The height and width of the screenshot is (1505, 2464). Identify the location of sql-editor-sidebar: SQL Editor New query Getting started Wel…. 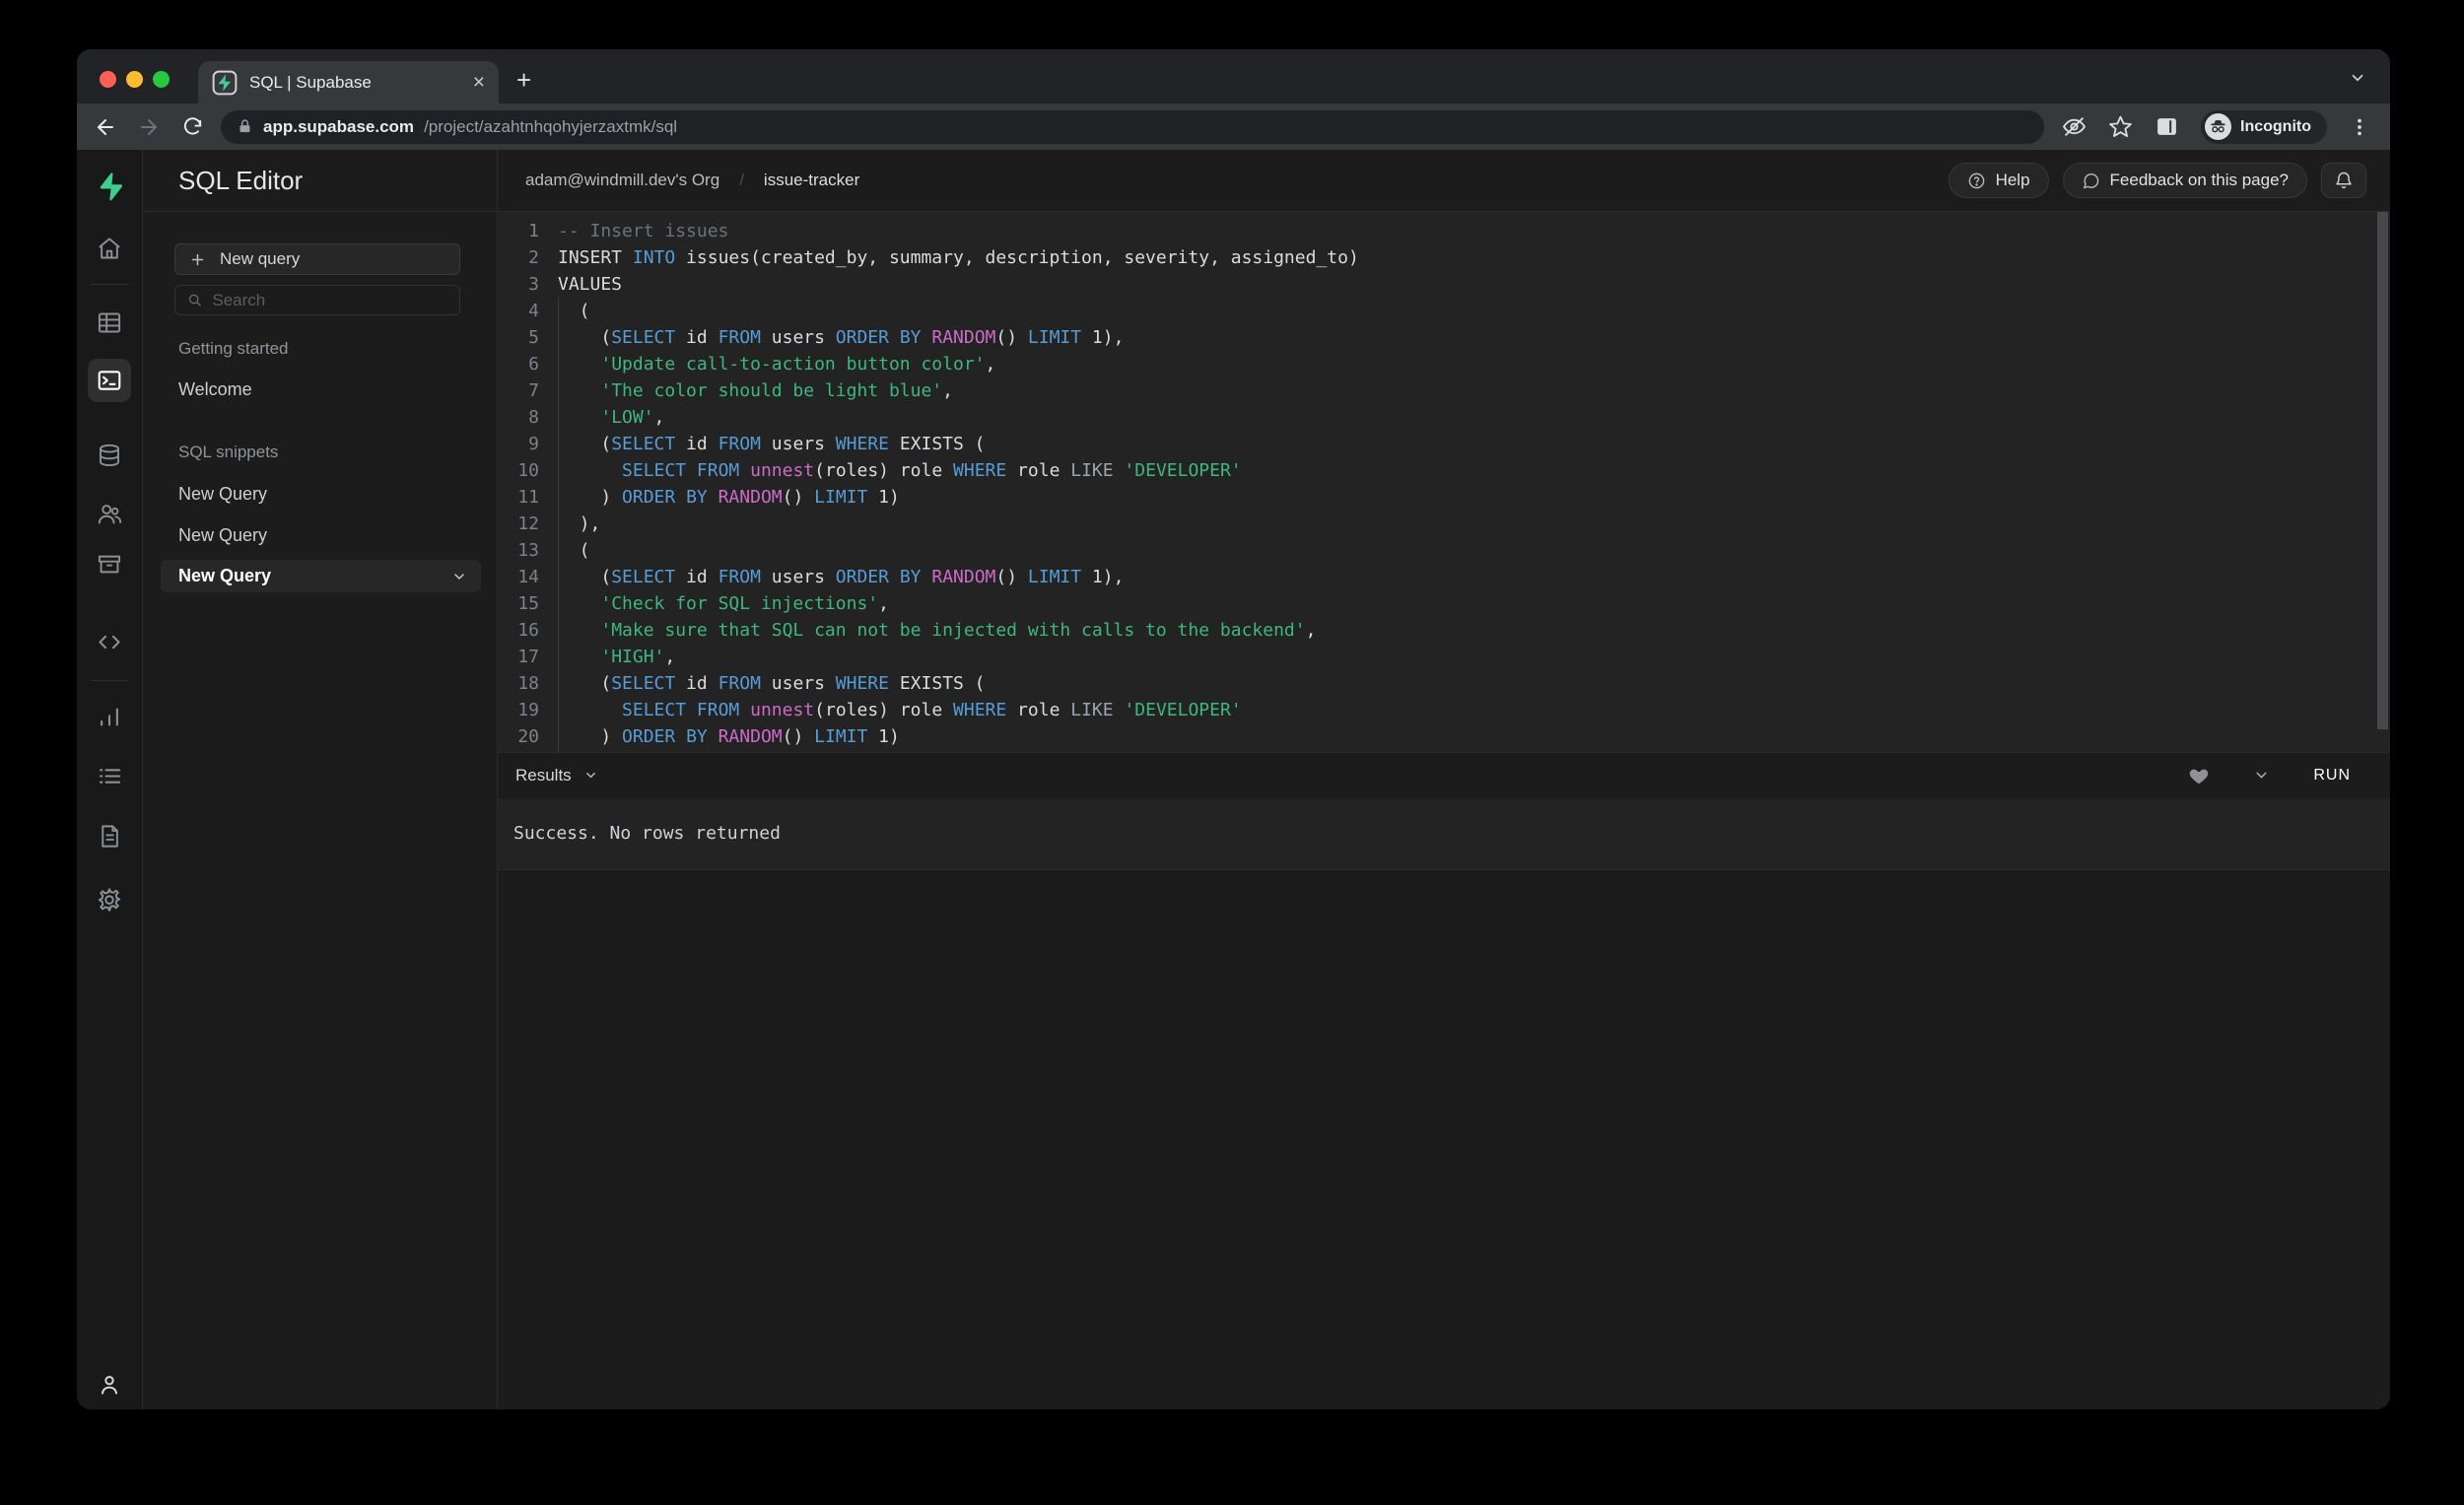
(320, 779).